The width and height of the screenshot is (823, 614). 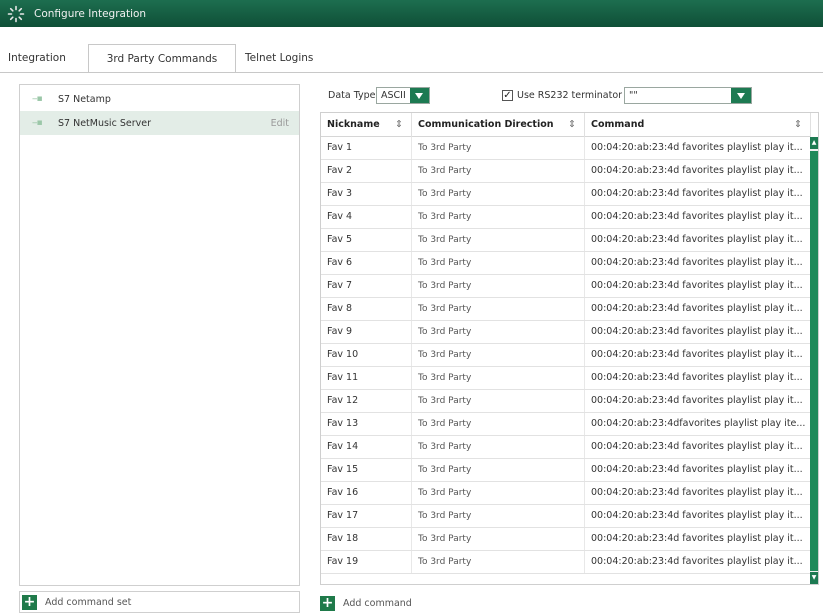 What do you see at coordinates (411, 72) in the screenshot?
I see `tab-divider` at bounding box center [411, 72].